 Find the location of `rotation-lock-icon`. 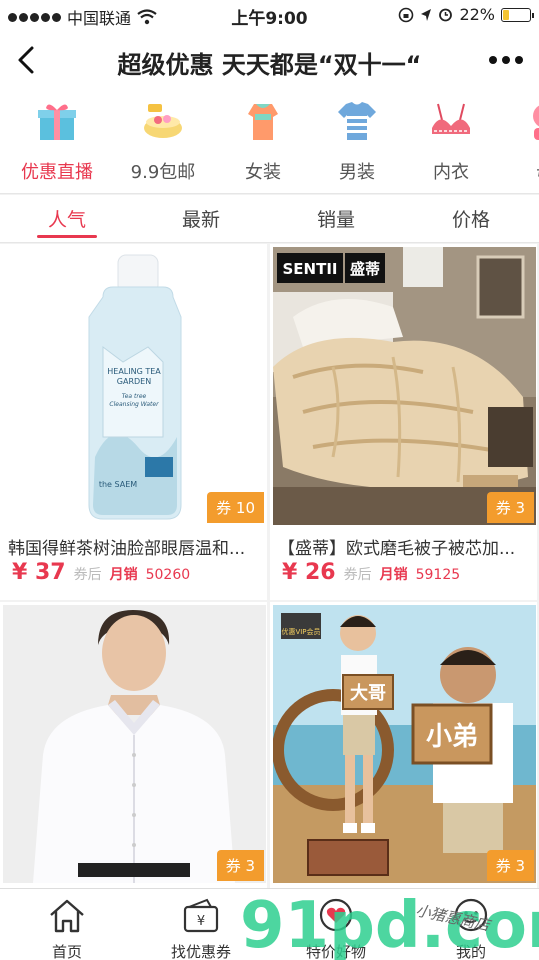

rotation-lock-icon is located at coordinates (406, 14).